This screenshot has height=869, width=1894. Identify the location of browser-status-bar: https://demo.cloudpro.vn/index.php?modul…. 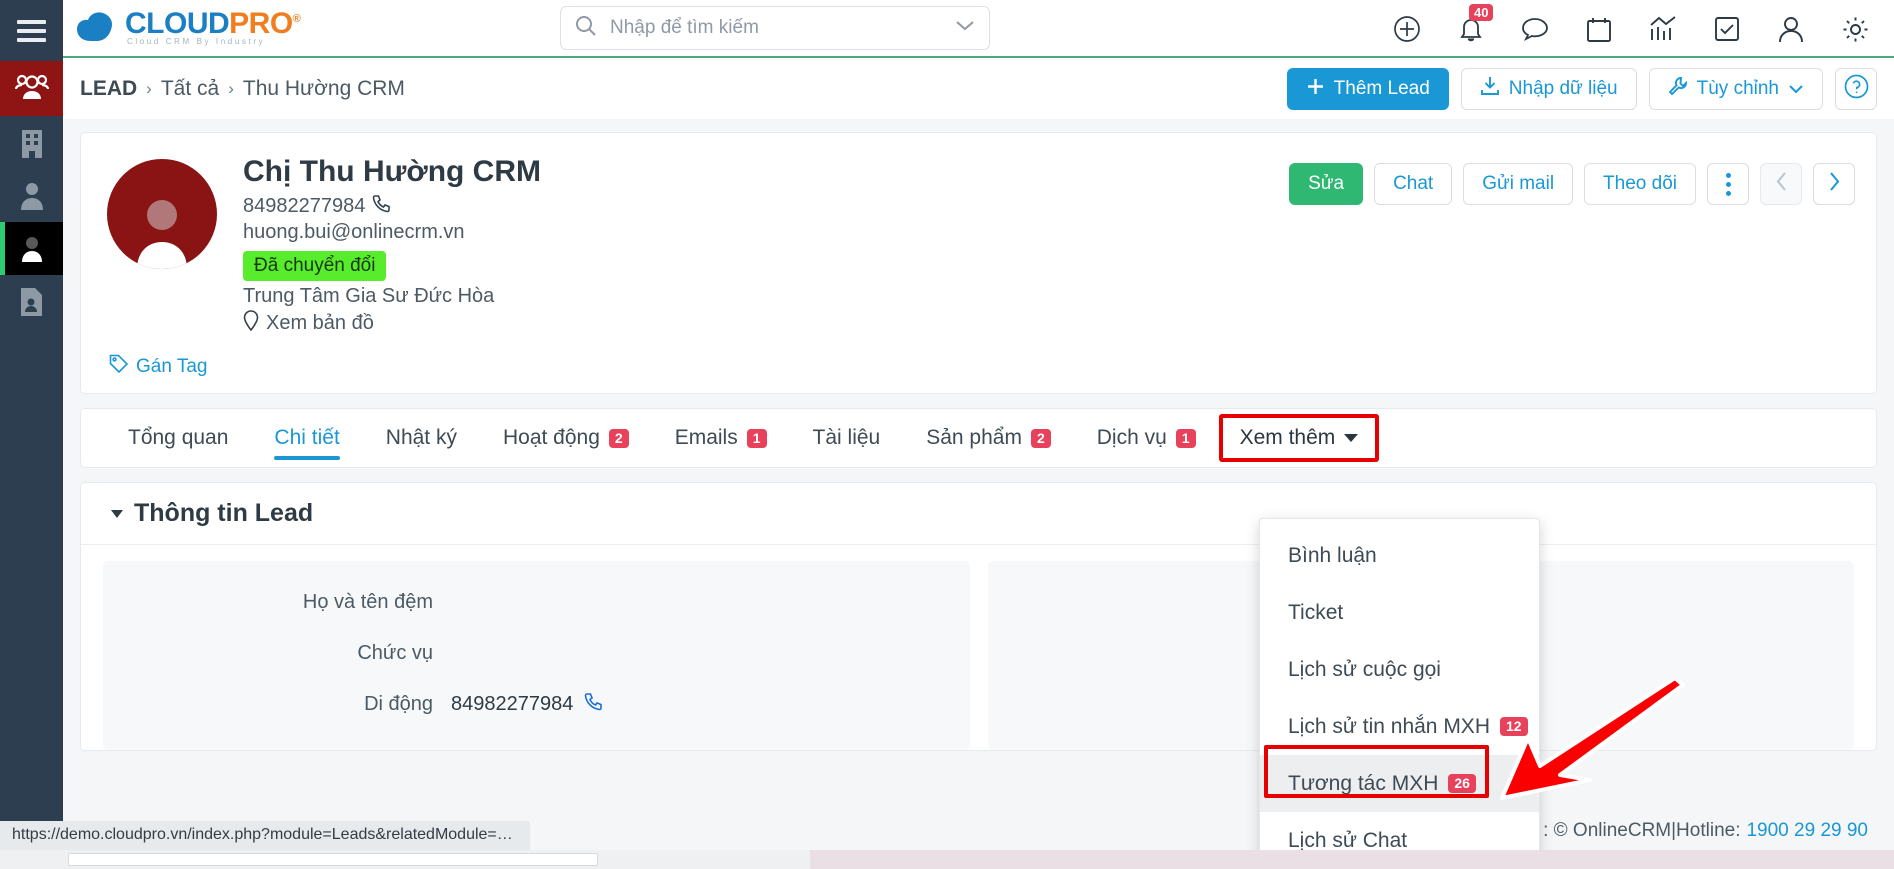
(265, 835).